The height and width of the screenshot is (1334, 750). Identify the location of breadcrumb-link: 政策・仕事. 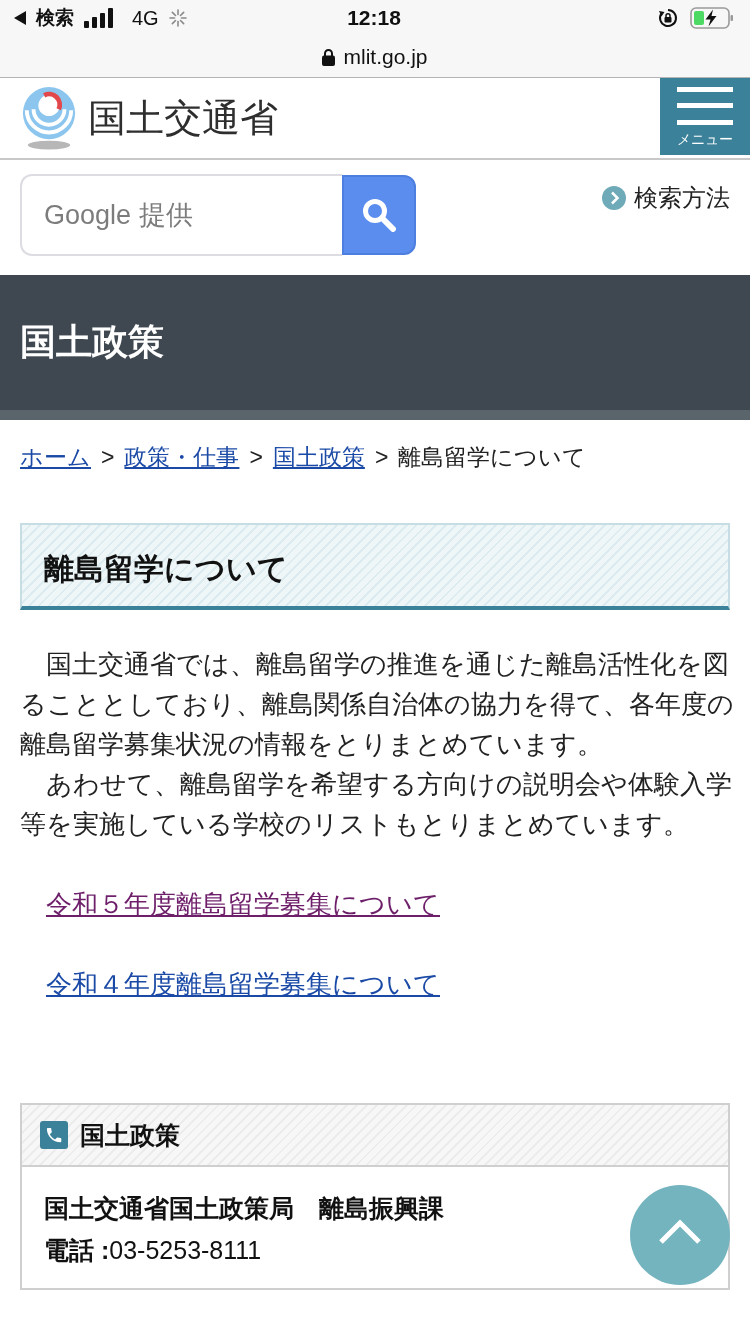
(182, 457).